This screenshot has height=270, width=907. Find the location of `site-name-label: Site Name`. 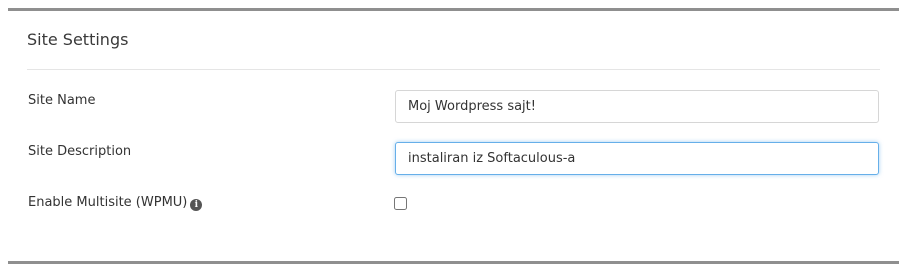

site-name-label: Site Name is located at coordinates (62, 100).